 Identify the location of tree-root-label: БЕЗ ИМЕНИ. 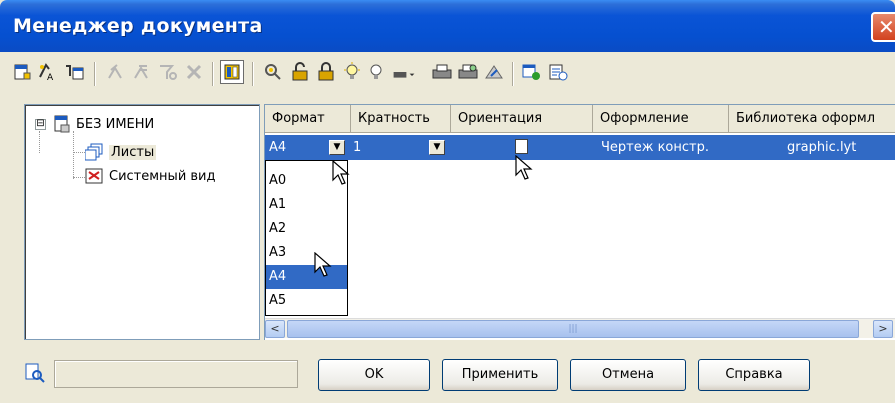
(115, 124).